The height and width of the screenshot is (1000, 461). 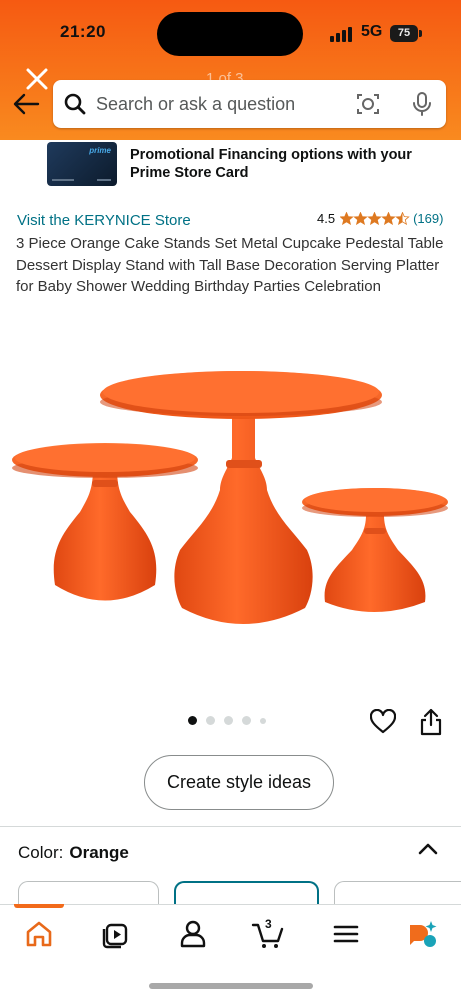 I want to click on color-selector-label: Color: Orange, so click(x=73, y=853).